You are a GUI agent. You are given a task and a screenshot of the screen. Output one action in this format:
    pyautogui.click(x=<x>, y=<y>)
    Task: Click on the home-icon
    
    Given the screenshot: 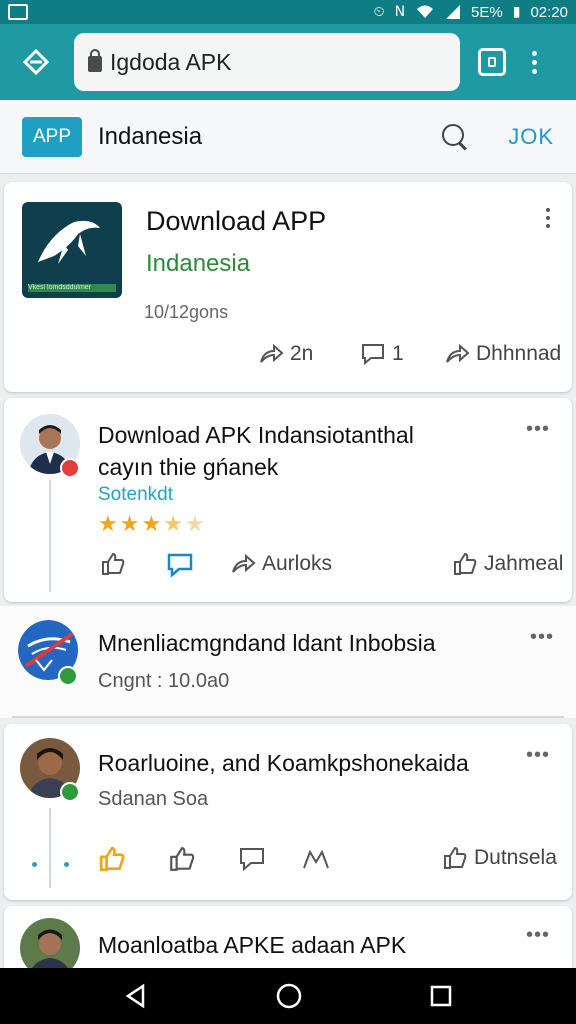 What is the action you would take?
    pyautogui.click(x=289, y=996)
    